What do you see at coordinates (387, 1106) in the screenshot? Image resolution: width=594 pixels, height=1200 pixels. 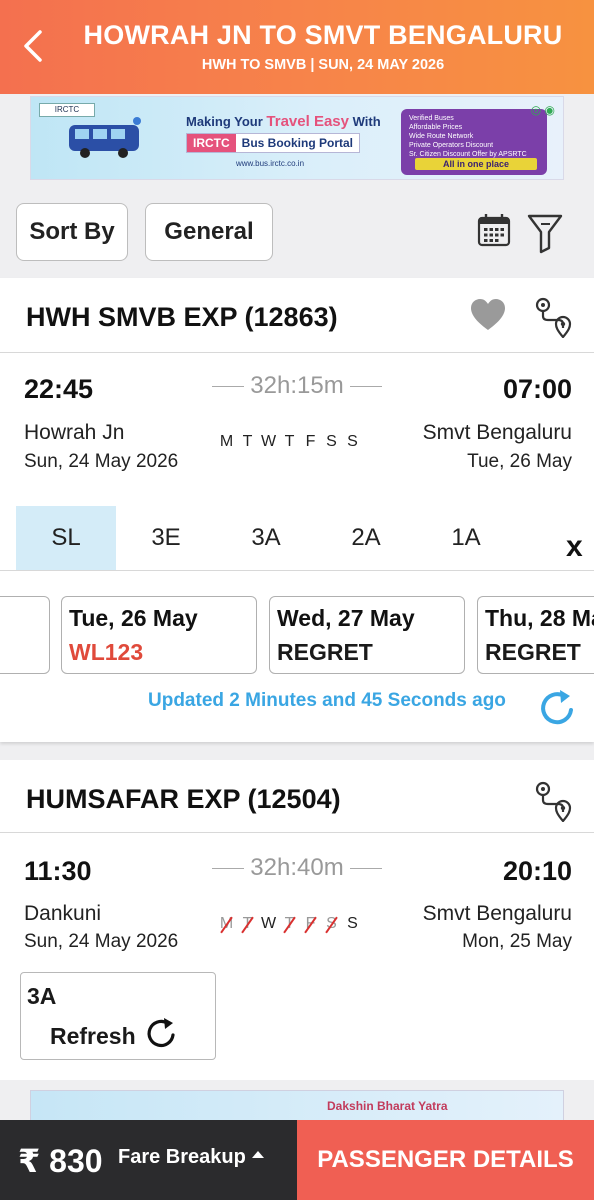 I see `banner2-title: Dakshin Bharat Yatra` at bounding box center [387, 1106].